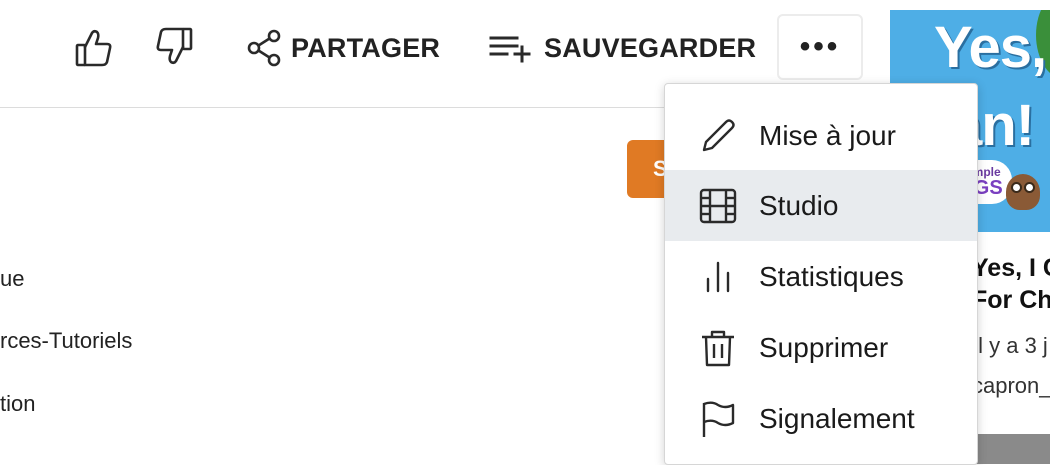  What do you see at coordinates (824, 347) in the screenshot?
I see `menu-item-label: Supprimer` at bounding box center [824, 347].